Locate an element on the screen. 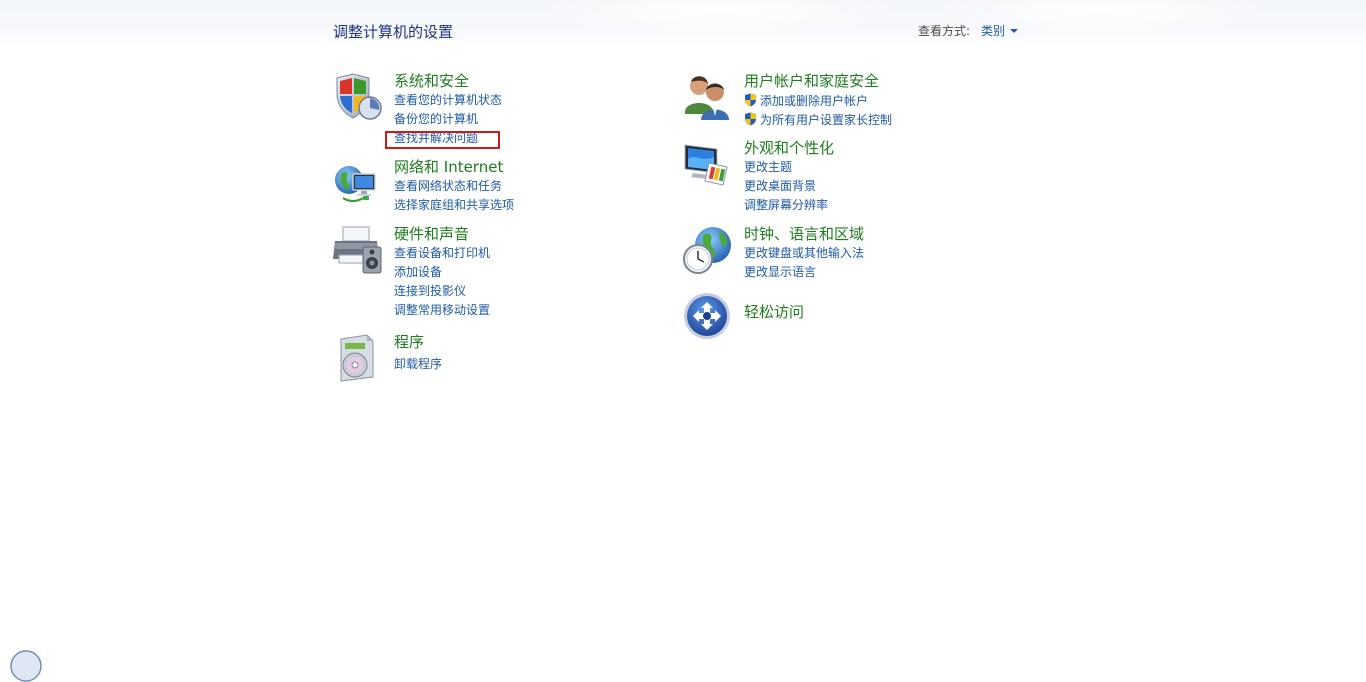 This screenshot has height=682, width=1366. chevron-down-icon is located at coordinates (1014, 31).